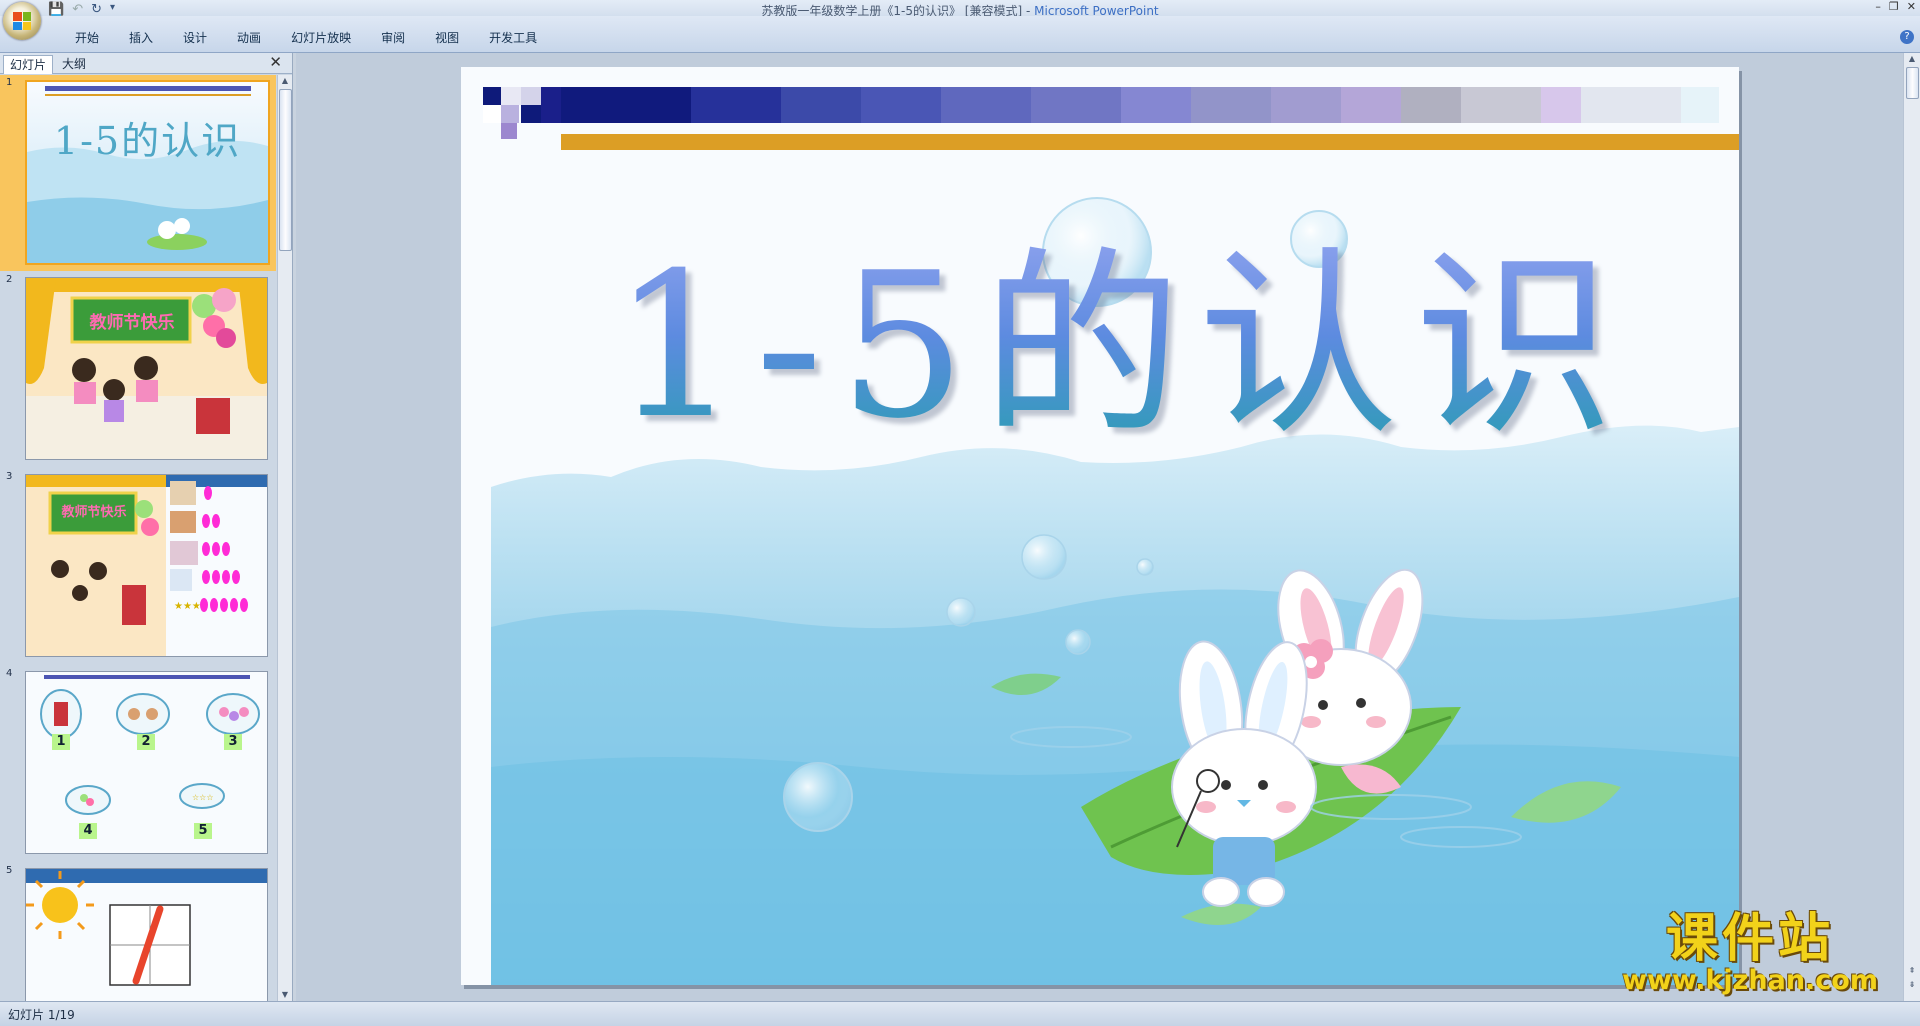  Describe the element at coordinates (146, 742) in the screenshot. I see `thumbnail-4-label: 2` at that location.